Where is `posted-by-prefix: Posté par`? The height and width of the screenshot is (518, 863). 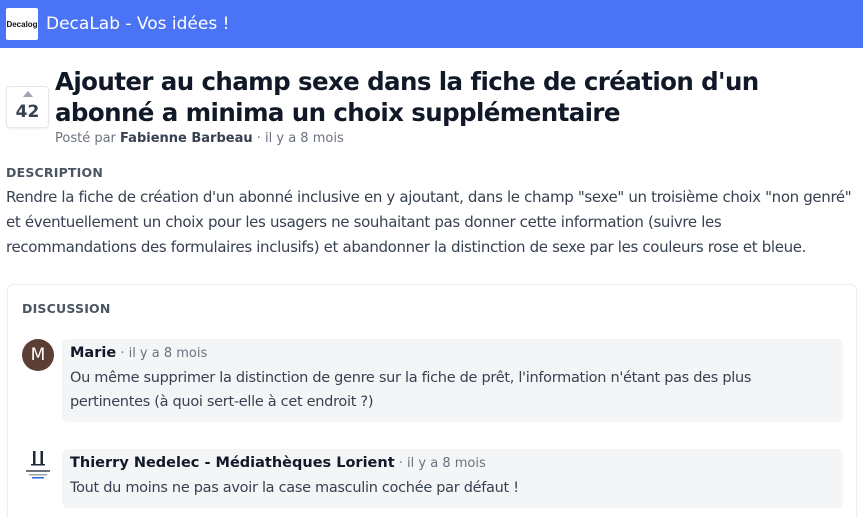 posted-by-prefix: Posté par is located at coordinates (85, 138).